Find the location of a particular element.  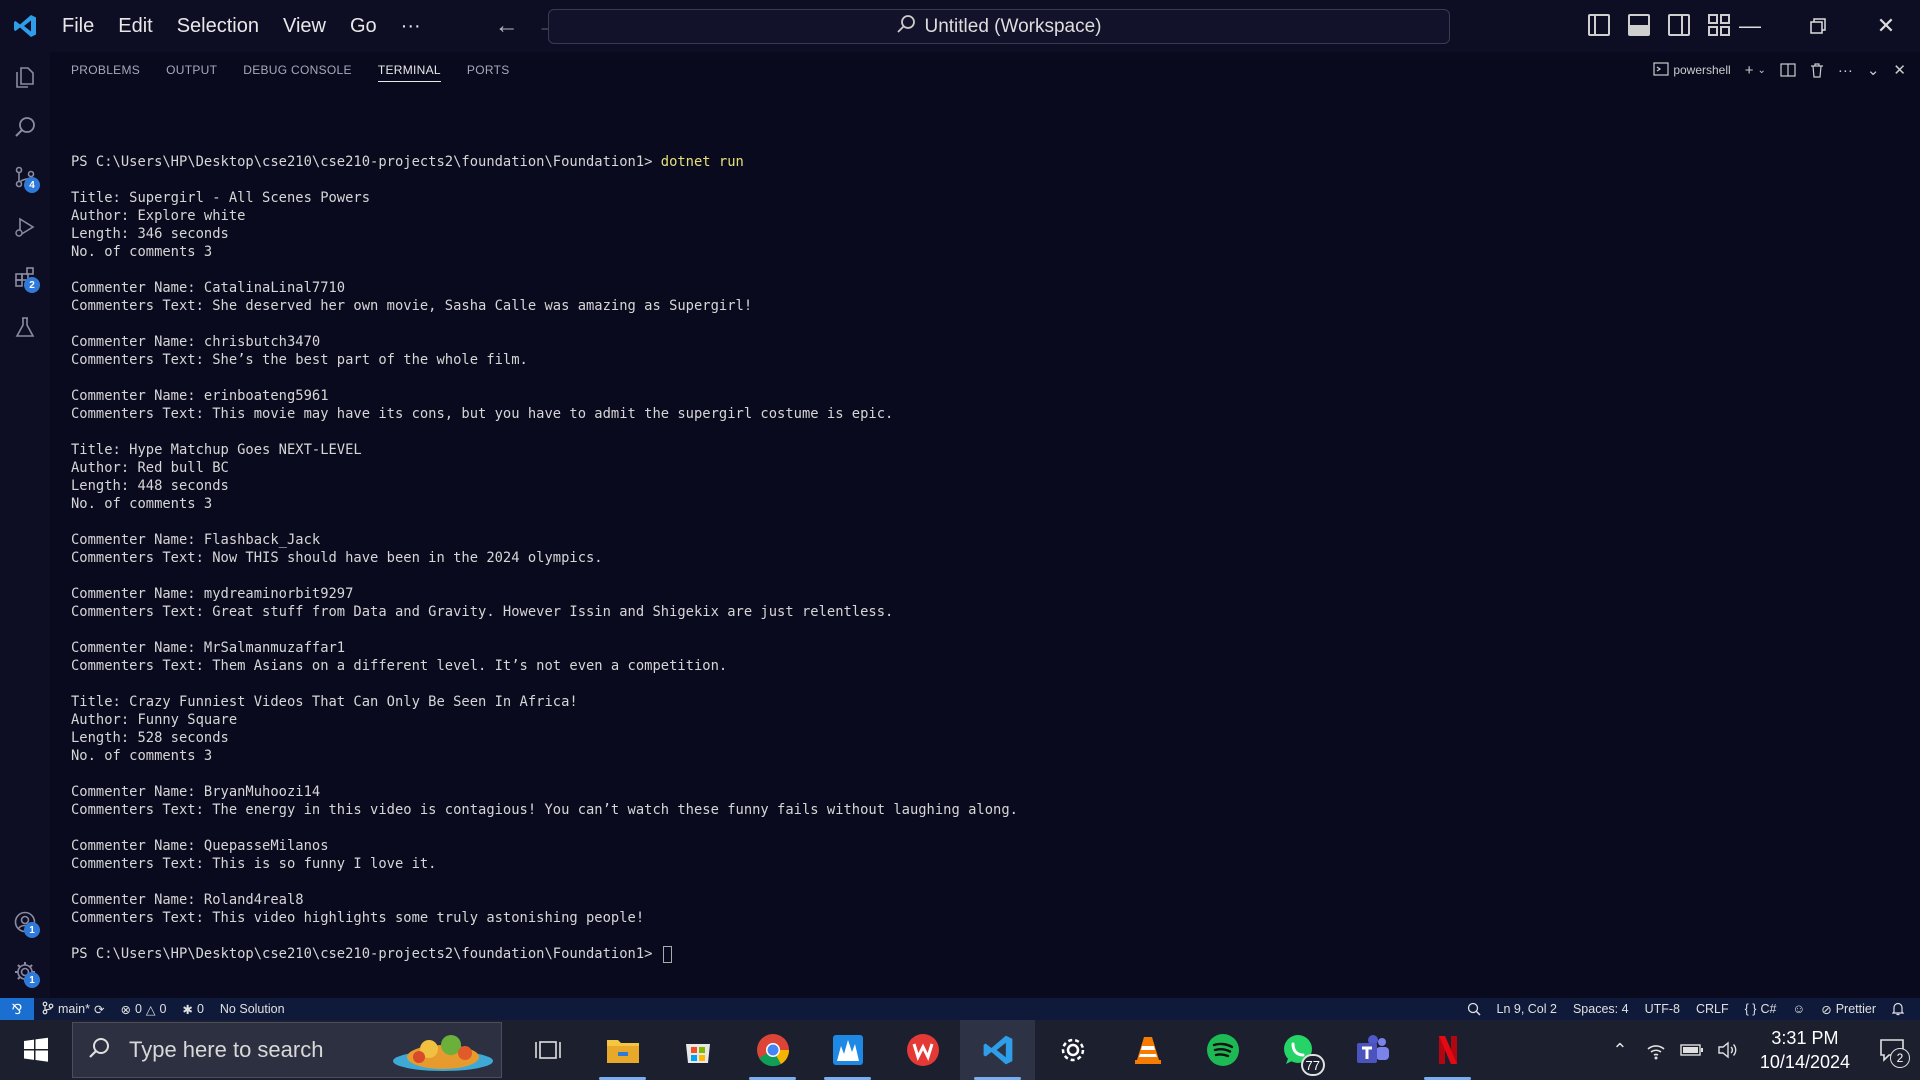

split-terminal-icon is located at coordinates (1788, 70).